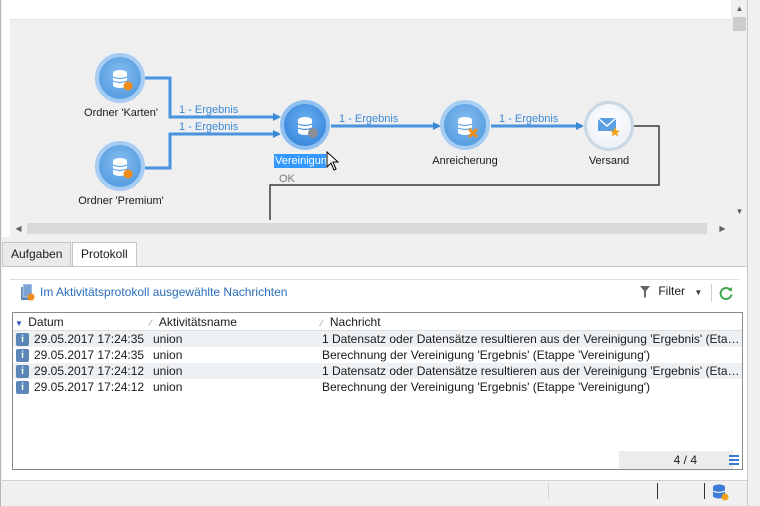  Describe the element at coordinates (37, 254) in the screenshot. I see `tab-aufgaben: Aufgaben` at that location.